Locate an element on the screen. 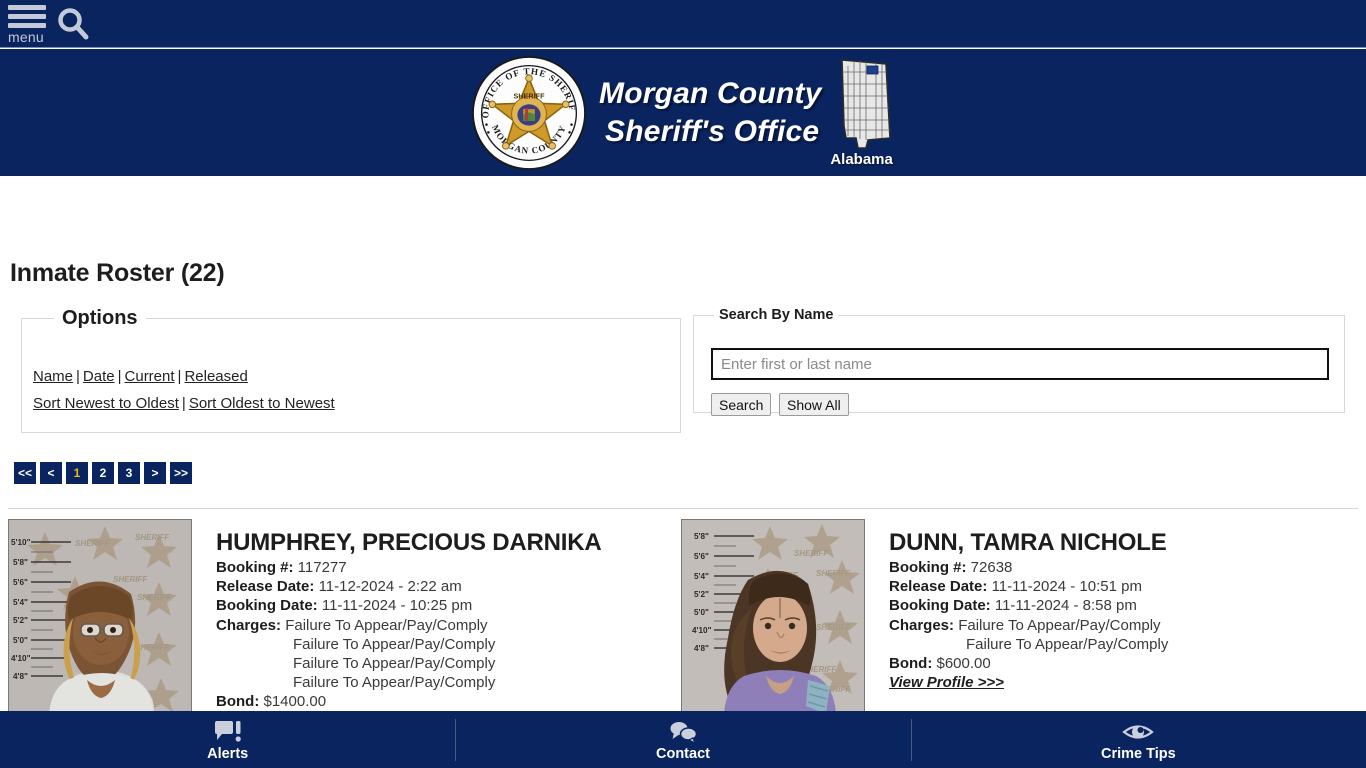 This screenshot has width=1366, height=768. footer-item-crime-tips: Crime Tips is located at coordinates (1138, 739).